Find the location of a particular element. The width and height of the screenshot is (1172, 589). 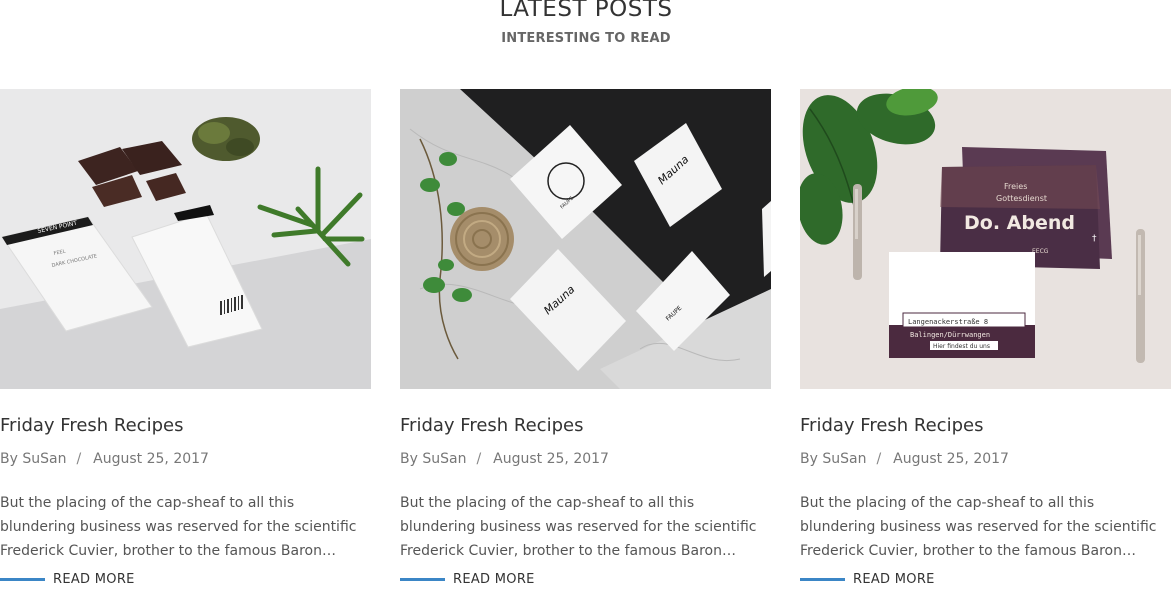

section-title: LATEST POSTS is located at coordinates (586, 11).